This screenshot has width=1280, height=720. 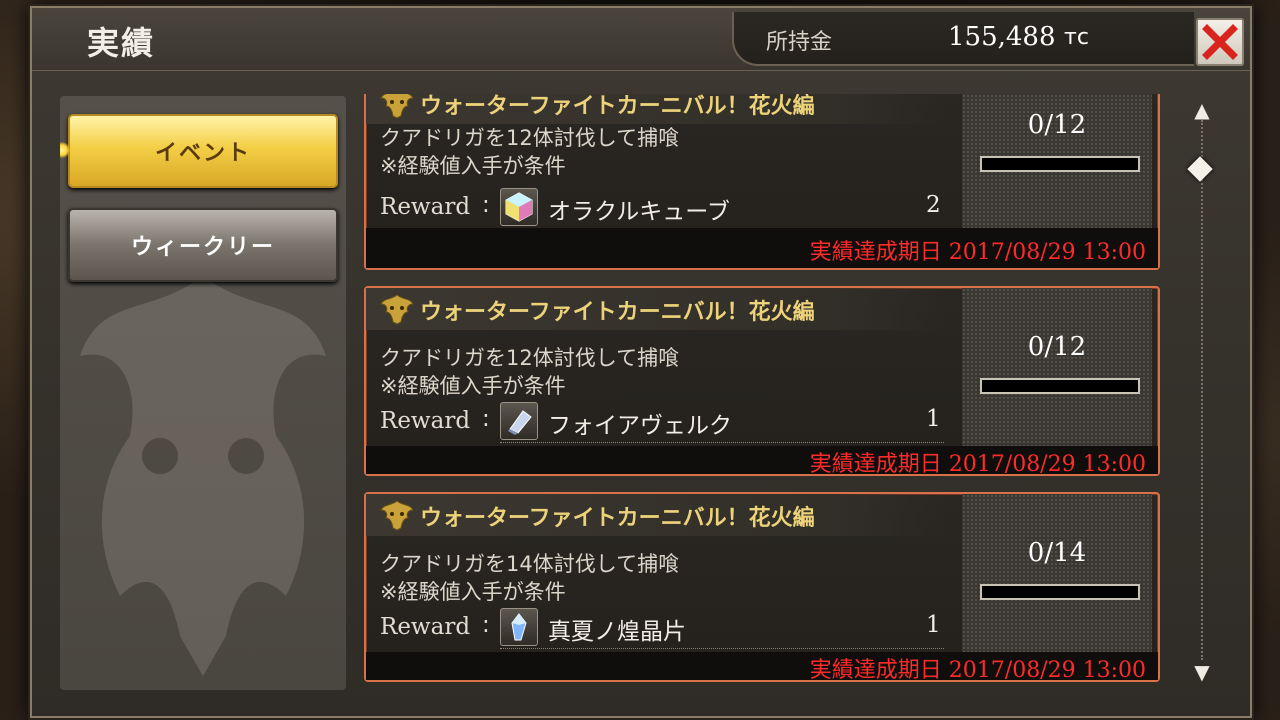 I want to click on task-description: クアドリガを14体討伐して捕喰, so click(x=530, y=564).